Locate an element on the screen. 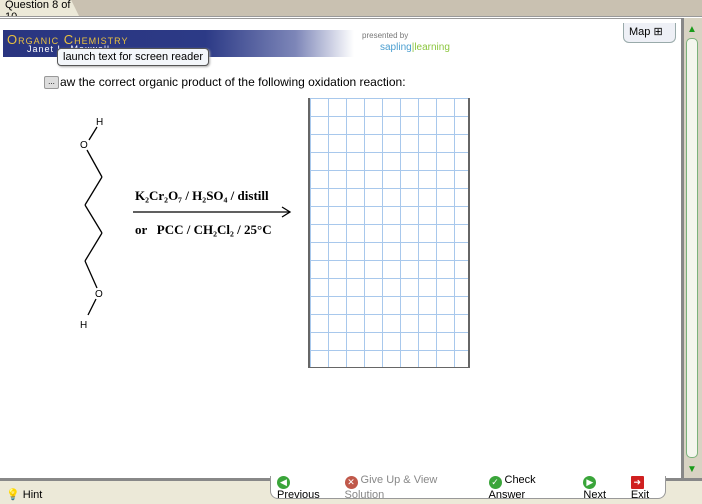 The width and height of the screenshot is (702, 504). presented-by: presented by is located at coordinates (385, 35).